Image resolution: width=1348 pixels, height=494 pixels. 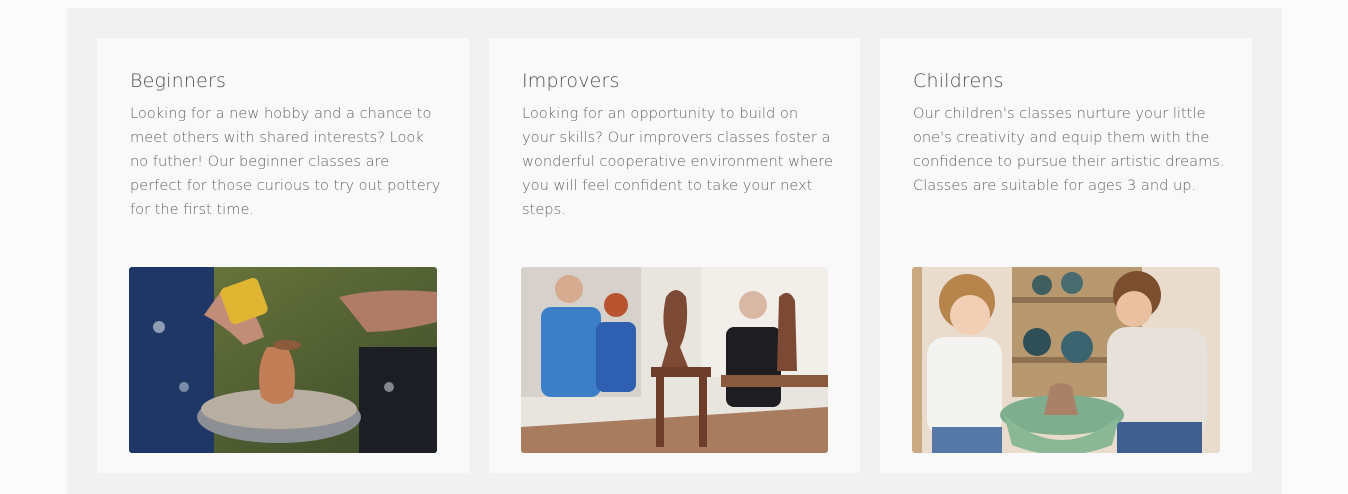 I want to click on card-title: Beginners, so click(x=178, y=81).